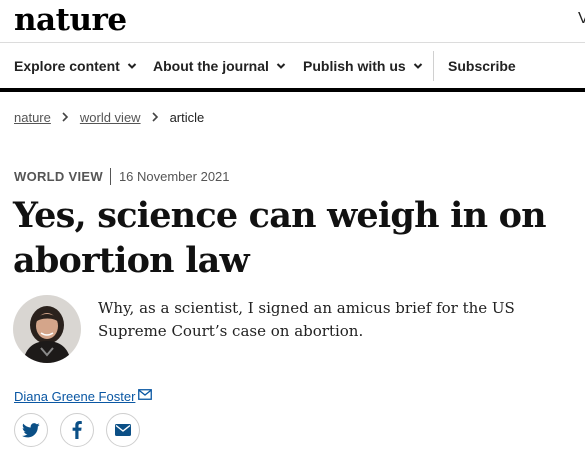 Image resolution: width=585 pixels, height=475 pixels. I want to click on breadcrumb-article: article, so click(187, 117).